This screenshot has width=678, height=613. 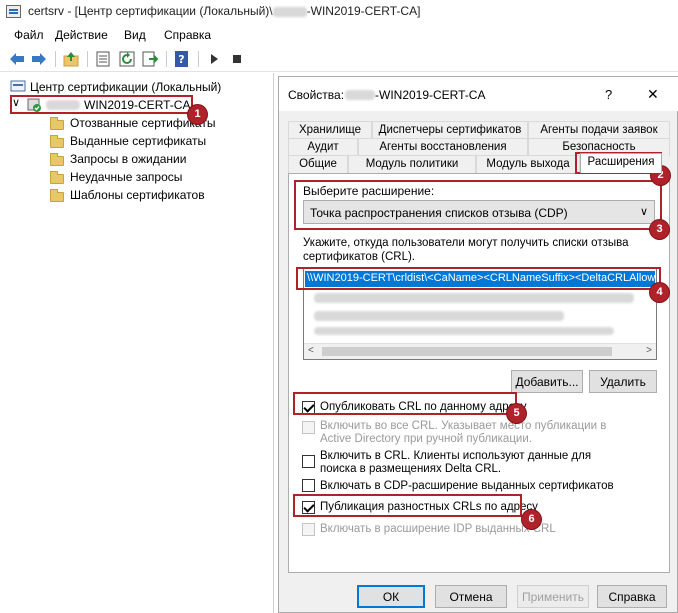 What do you see at coordinates (330, 130) in the screenshot?
I see `tab-storage: Хранилище` at bounding box center [330, 130].